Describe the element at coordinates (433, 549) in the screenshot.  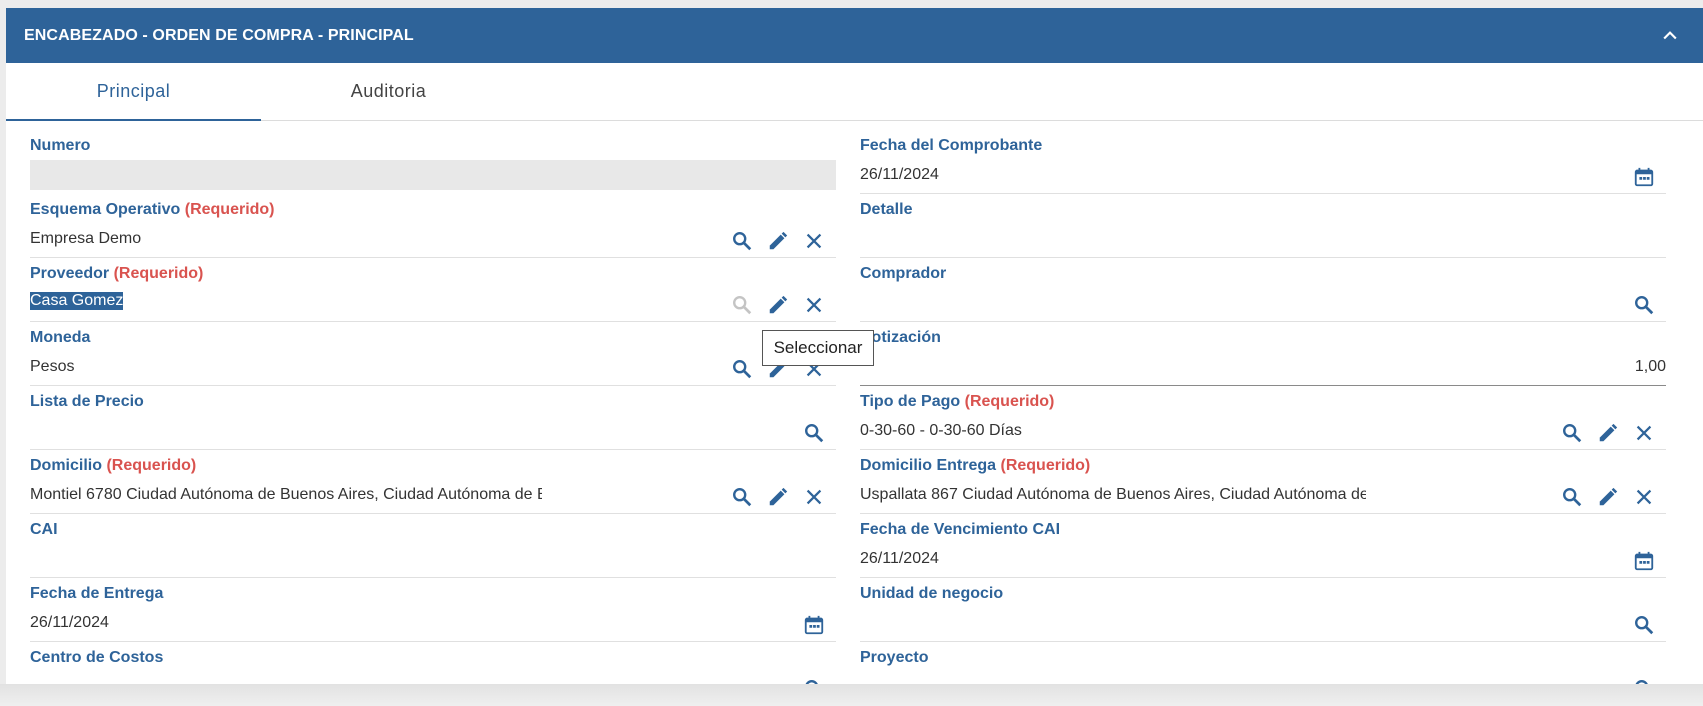
I see `field-cai: CAI` at that location.